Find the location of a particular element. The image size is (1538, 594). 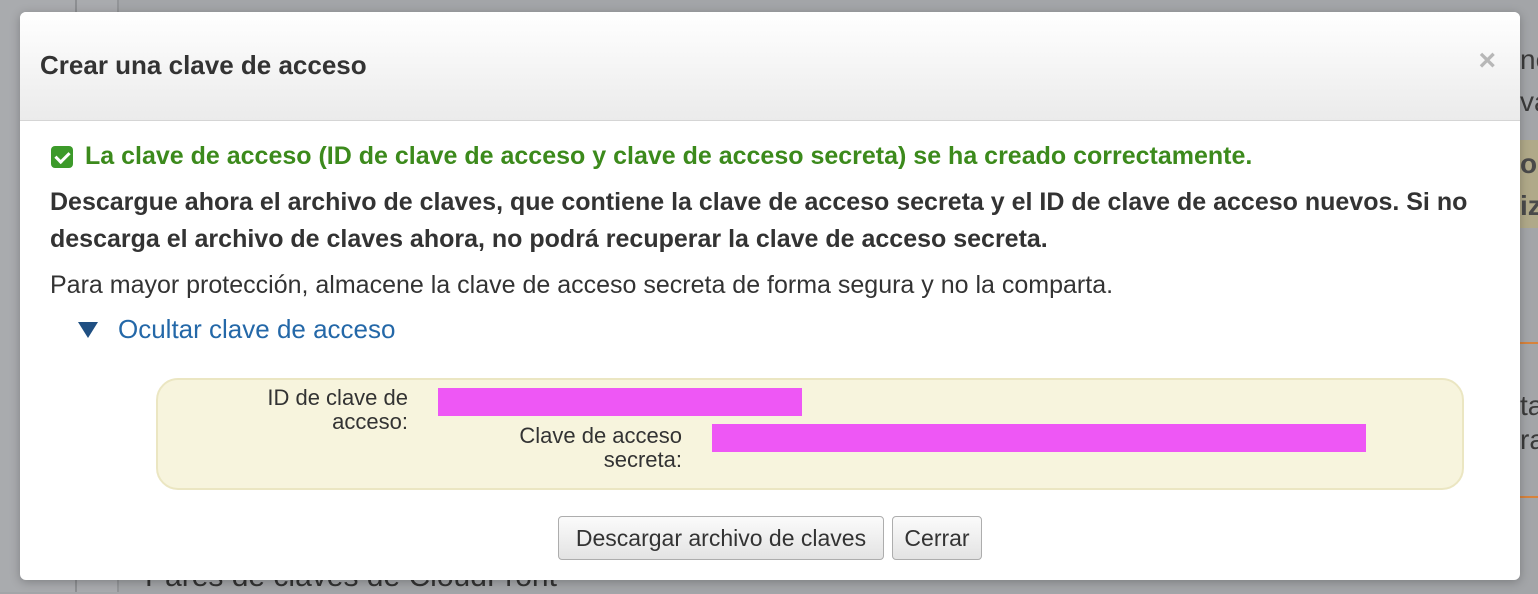

background-text-fragment: ne is located at coordinates (1529, 59).